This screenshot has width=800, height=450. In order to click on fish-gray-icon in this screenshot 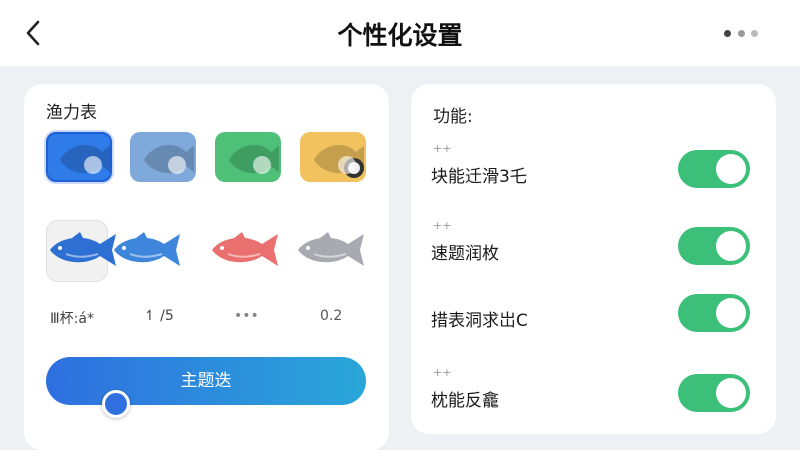, I will do `click(334, 250)`.